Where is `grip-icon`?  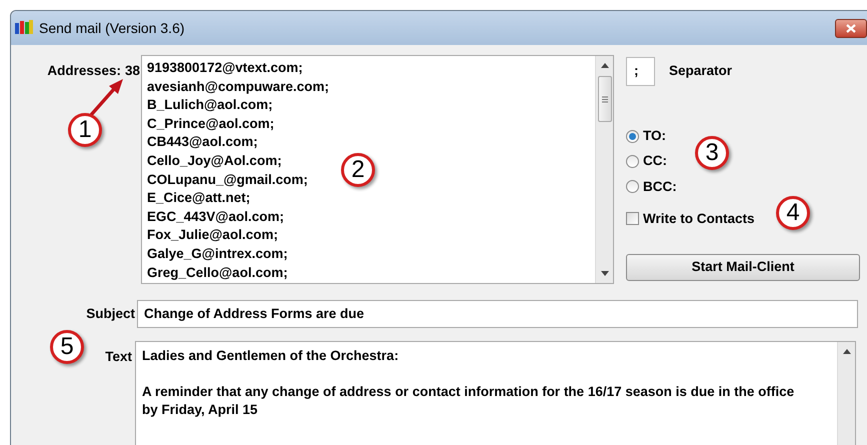
grip-icon is located at coordinates (605, 99).